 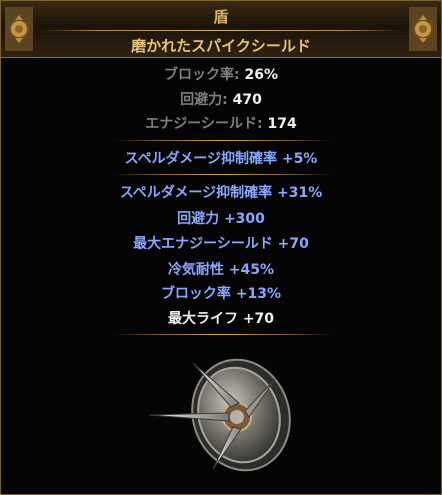 What do you see at coordinates (261, 75) in the screenshot?
I see `property-value: 26%` at bounding box center [261, 75].